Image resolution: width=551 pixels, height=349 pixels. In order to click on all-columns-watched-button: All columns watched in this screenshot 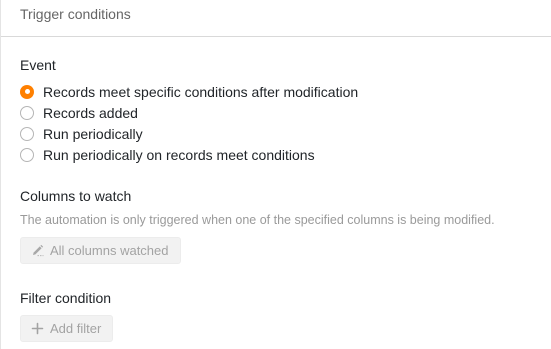, I will do `click(100, 250)`.